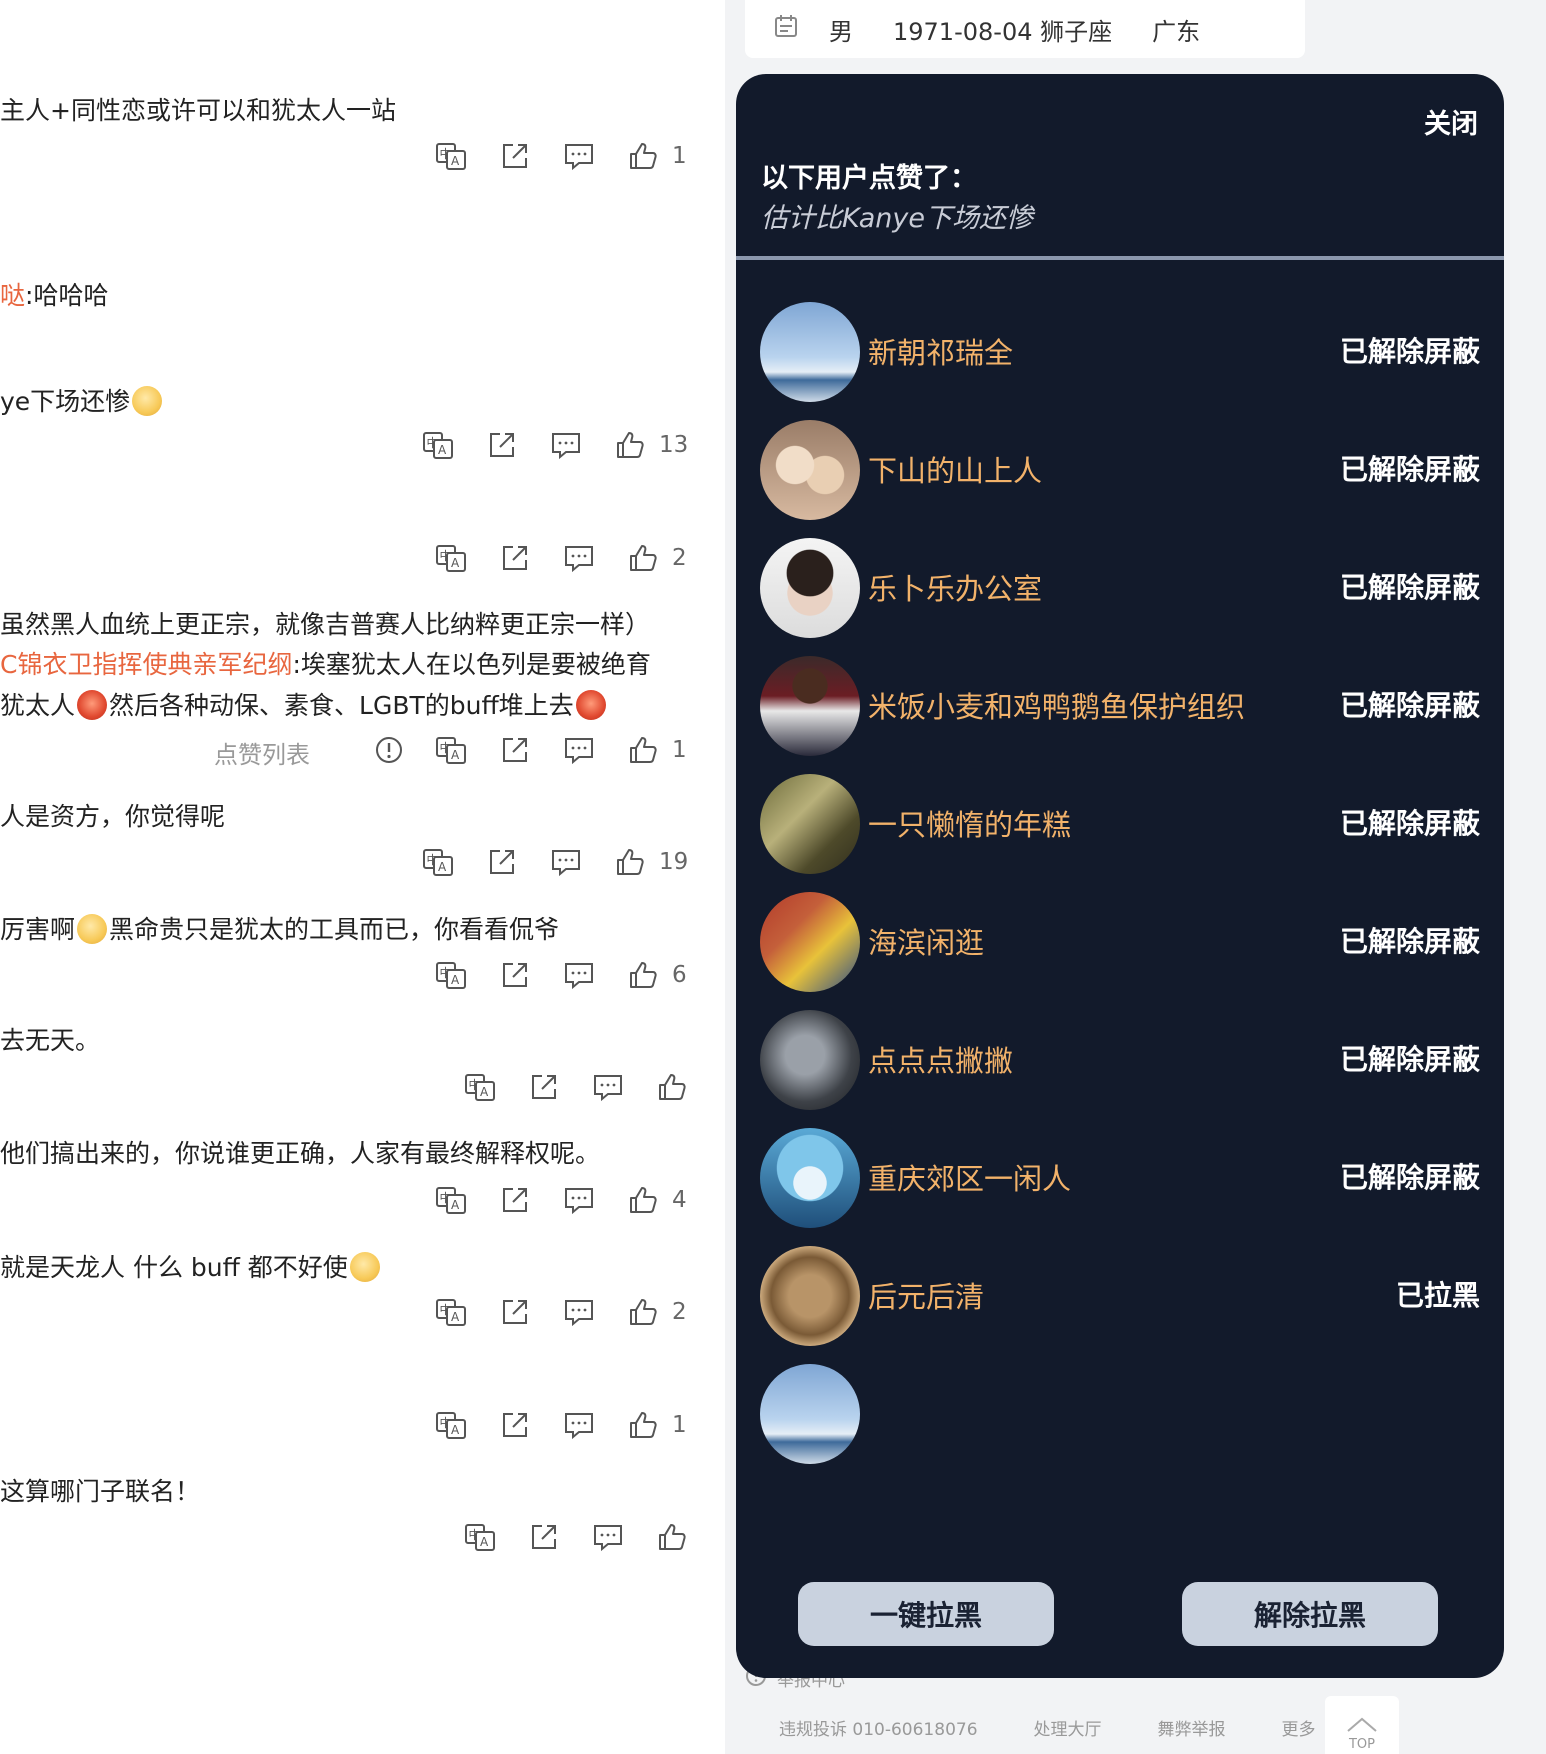 This screenshot has width=1546, height=1754. What do you see at coordinates (1120, 1296) in the screenshot?
I see `user-row: 后元后清 已拉黑` at bounding box center [1120, 1296].